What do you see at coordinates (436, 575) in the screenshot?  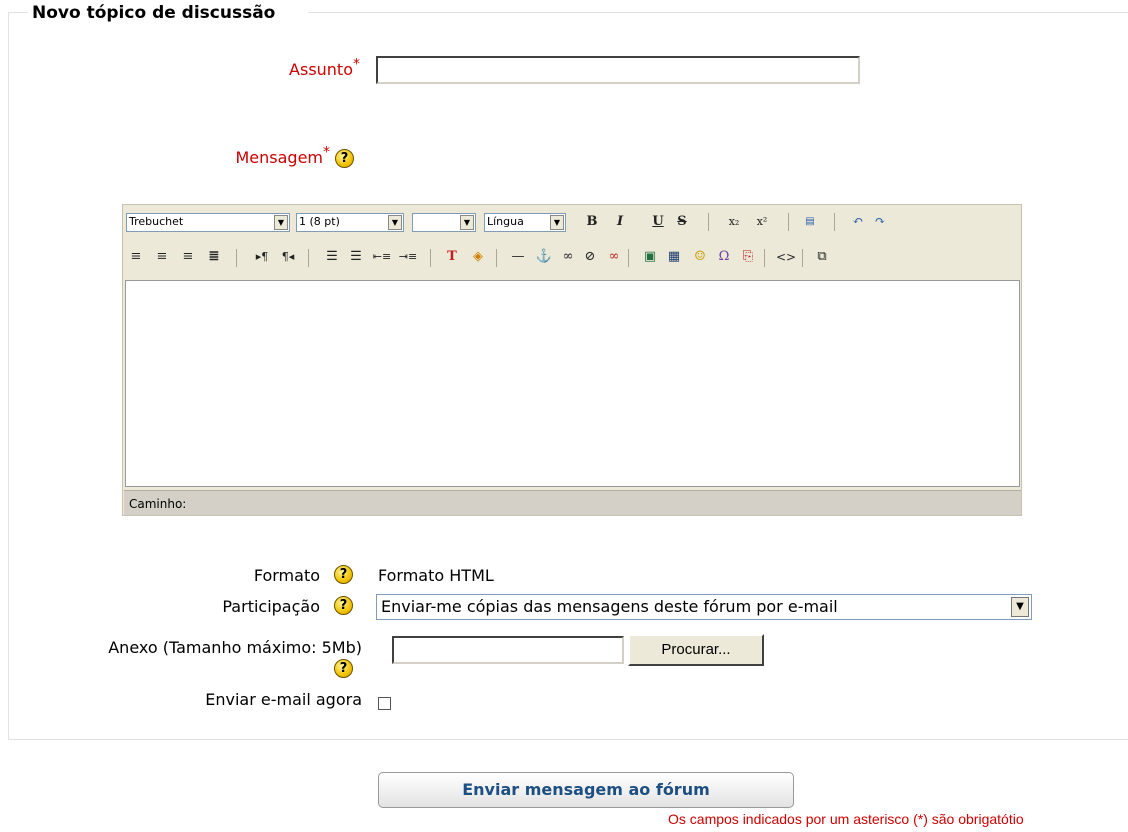 I see `format-value: Formato HTML` at bounding box center [436, 575].